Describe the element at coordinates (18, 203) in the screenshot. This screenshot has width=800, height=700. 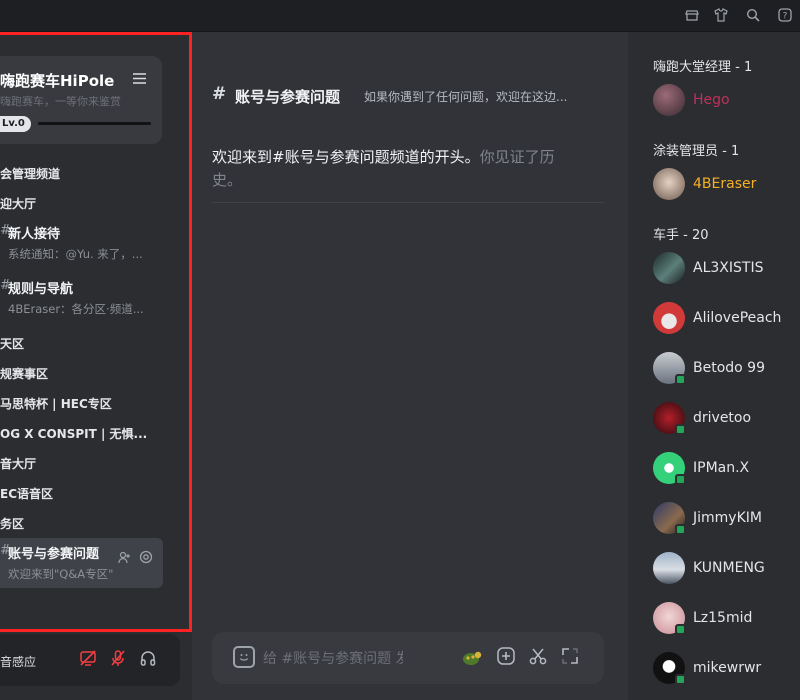
I see `category-item: 迎大厅` at that location.